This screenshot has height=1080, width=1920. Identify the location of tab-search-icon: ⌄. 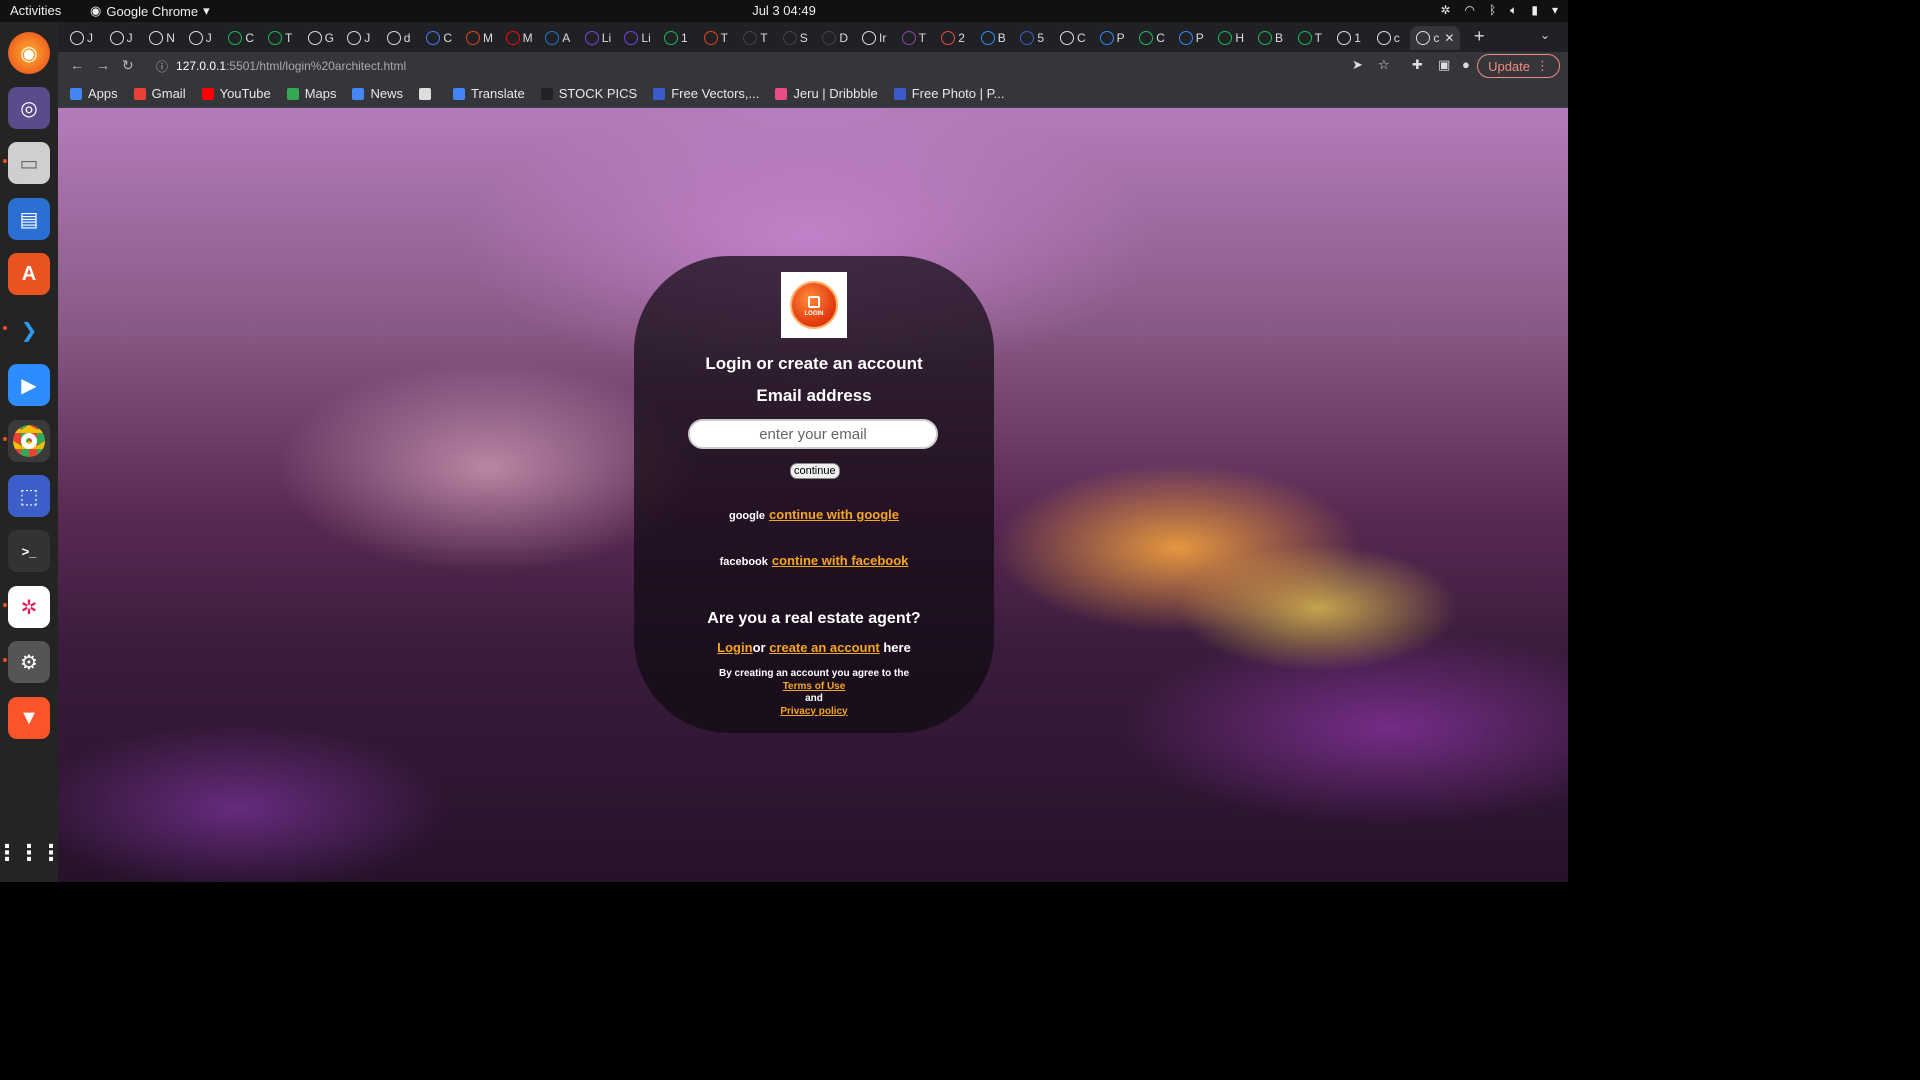
(1545, 35).